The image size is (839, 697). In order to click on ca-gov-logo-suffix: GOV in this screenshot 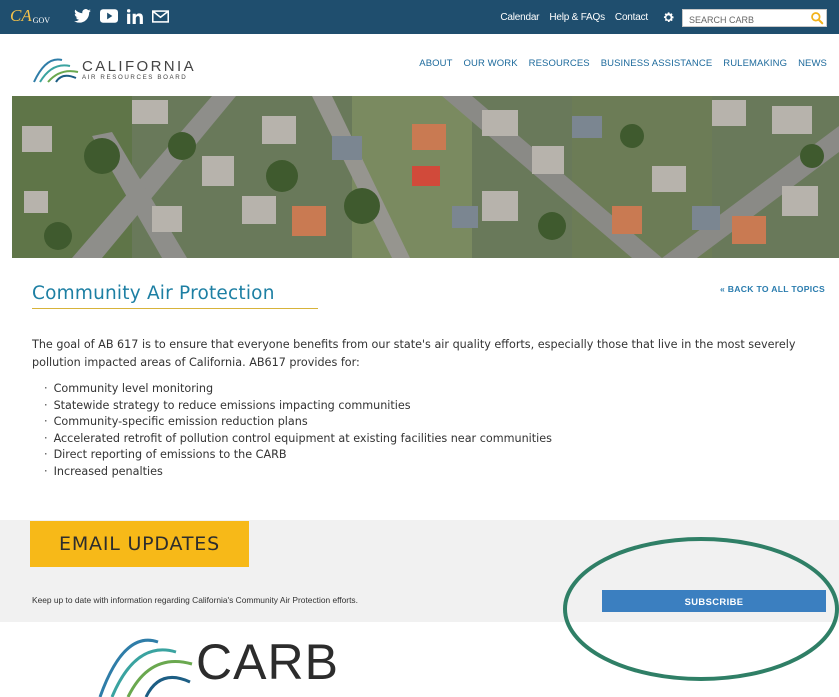, I will do `click(41, 20)`.